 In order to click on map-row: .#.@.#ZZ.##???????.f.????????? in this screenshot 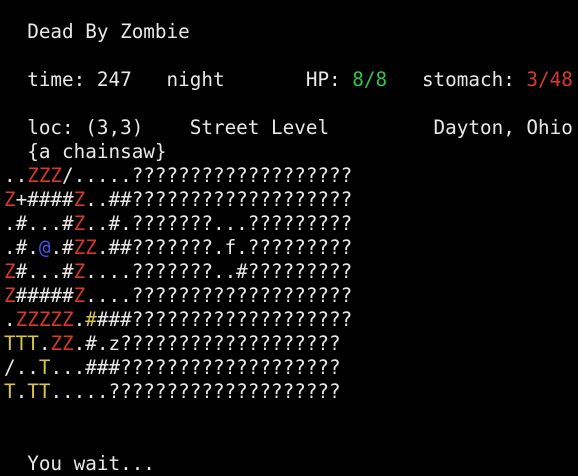, I will do `click(178, 248)`.